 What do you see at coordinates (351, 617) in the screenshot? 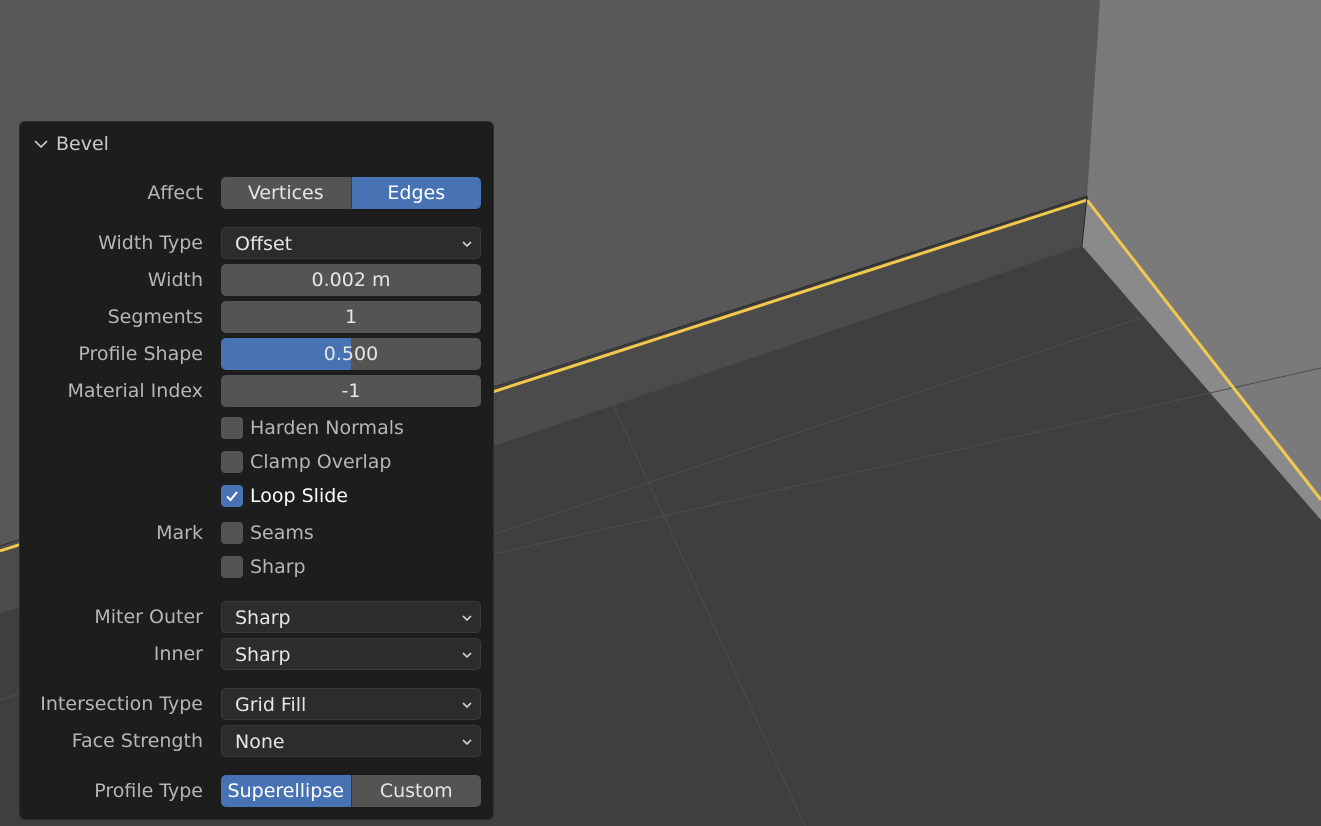
I see `miter-outer-dropdown: Sharp` at bounding box center [351, 617].